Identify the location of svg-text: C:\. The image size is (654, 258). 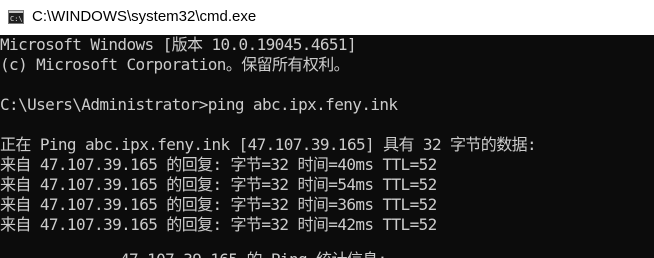
(16, 19).